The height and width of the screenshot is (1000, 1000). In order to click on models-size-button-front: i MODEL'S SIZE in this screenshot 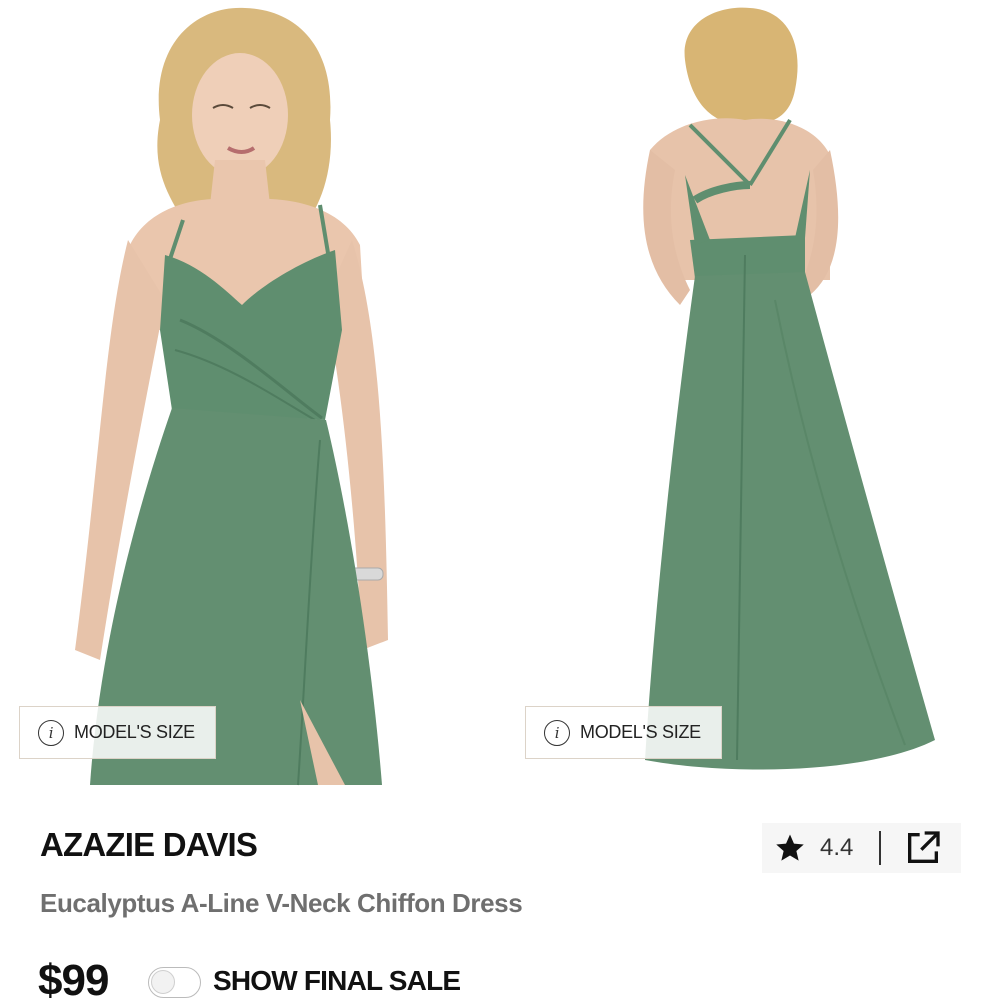, I will do `click(117, 732)`.